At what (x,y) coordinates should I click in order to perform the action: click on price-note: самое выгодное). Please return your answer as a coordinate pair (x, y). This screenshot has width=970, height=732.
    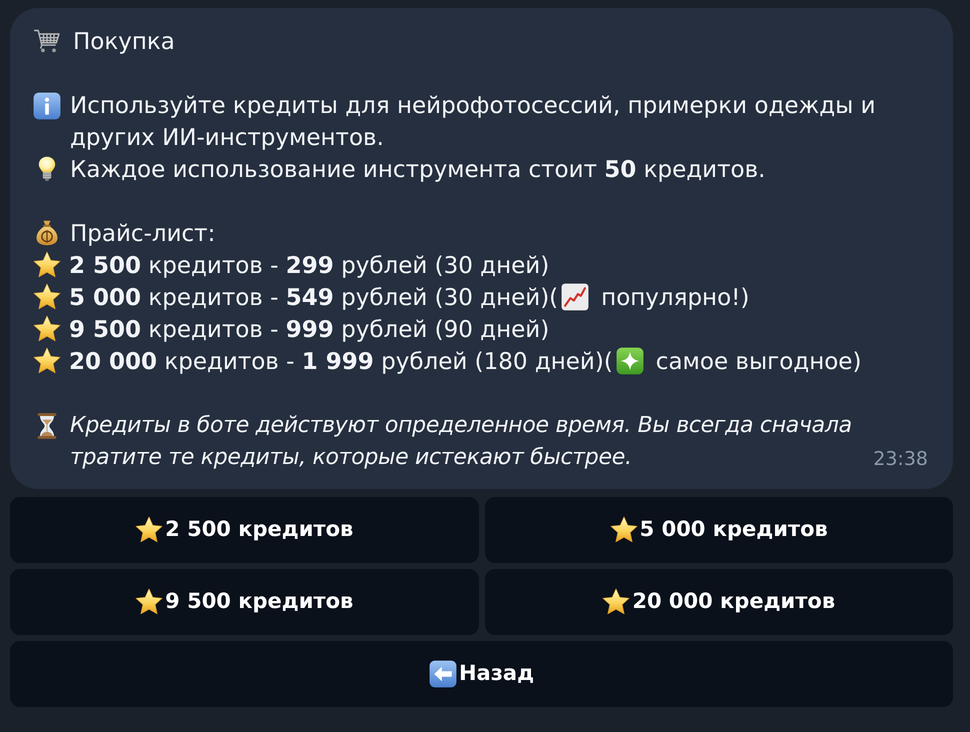
    Looking at the image, I should click on (759, 362).